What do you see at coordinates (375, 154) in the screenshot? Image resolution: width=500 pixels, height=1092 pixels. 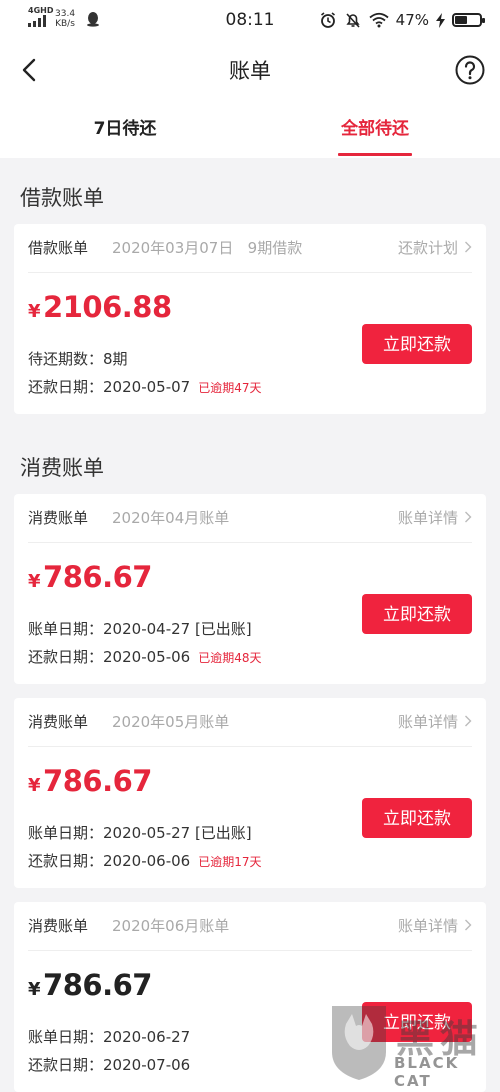 I see `active-tab-indicator` at bounding box center [375, 154].